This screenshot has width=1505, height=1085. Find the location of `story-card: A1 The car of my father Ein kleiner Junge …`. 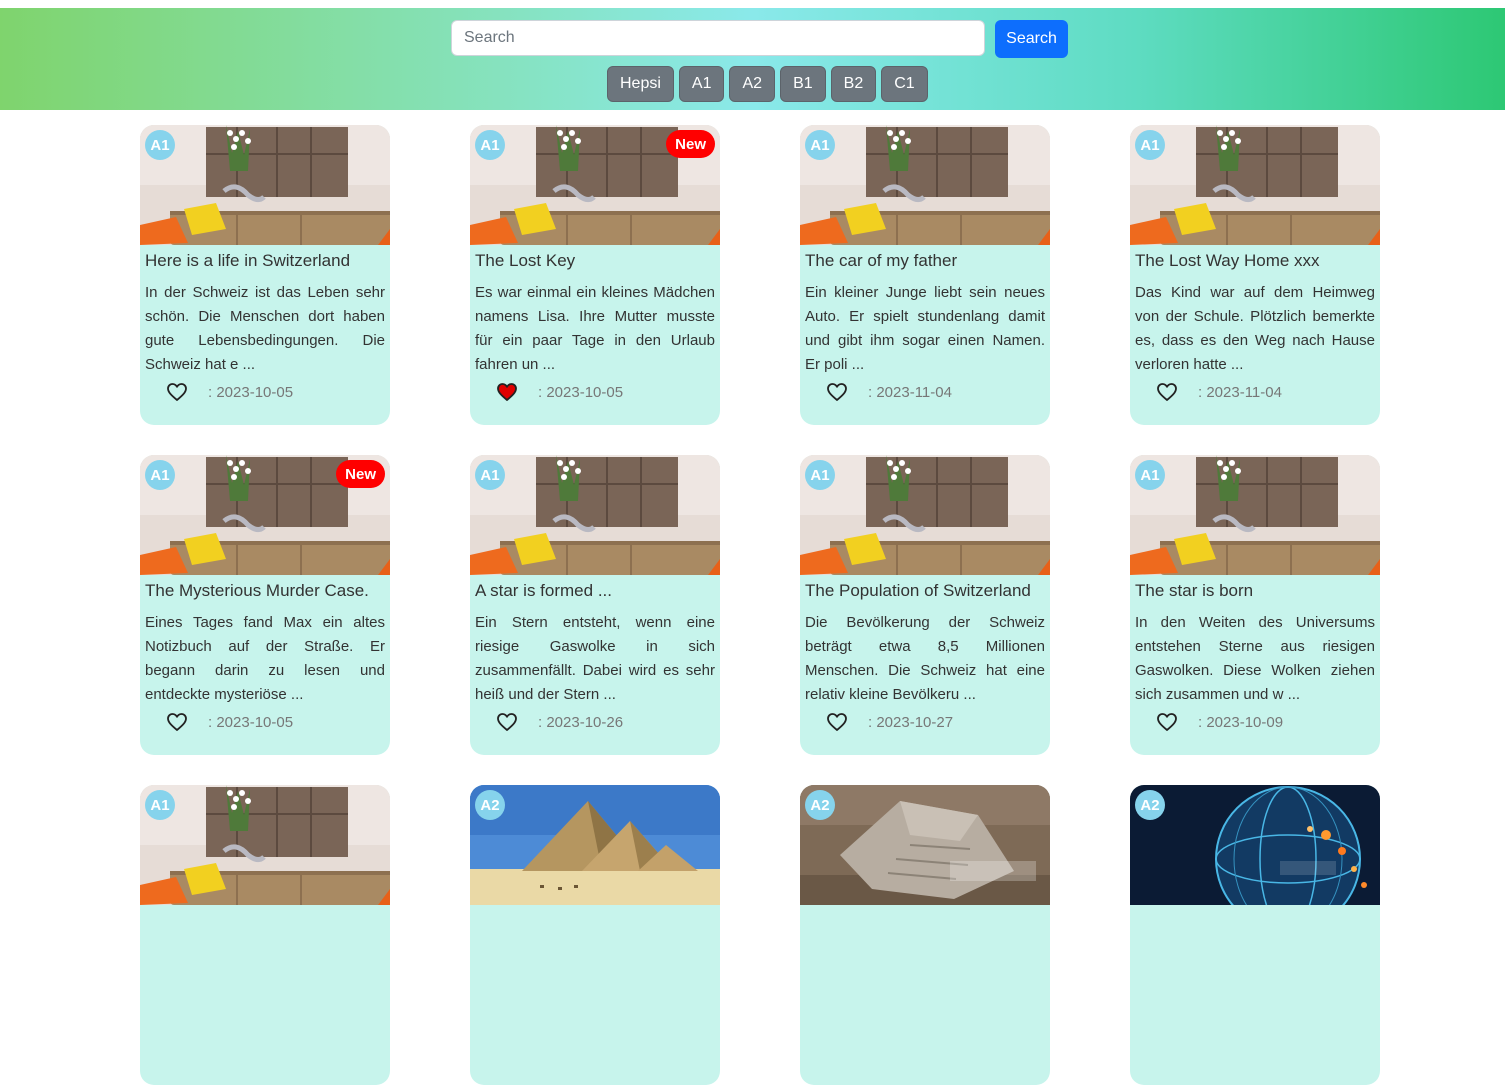

story-card: A1 The car of my father Ein kleiner Junge … is located at coordinates (925, 275).